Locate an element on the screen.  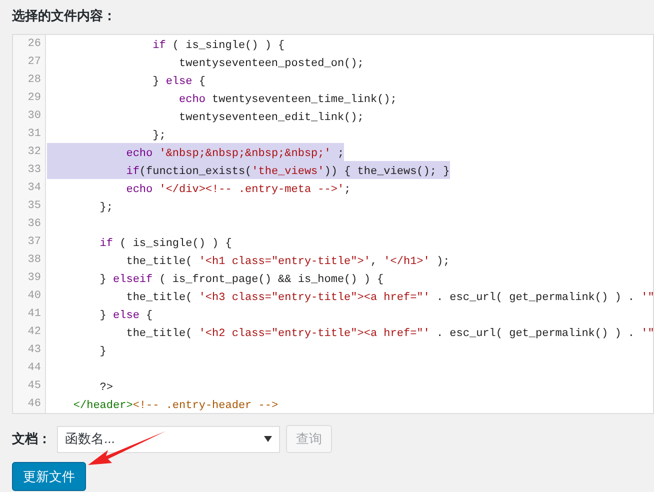
code-line: } is located at coordinates (102, 352).